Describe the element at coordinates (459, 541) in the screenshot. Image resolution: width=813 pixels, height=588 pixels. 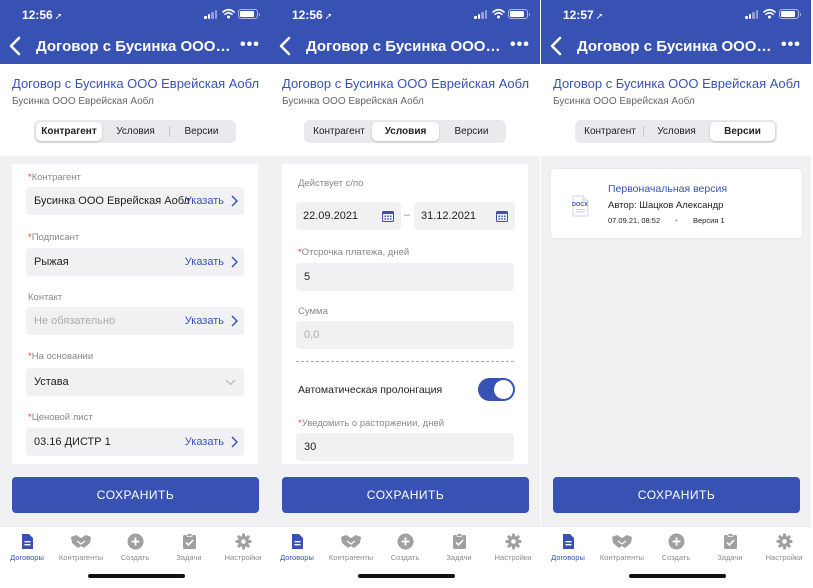
I see `task-check-icon` at that location.